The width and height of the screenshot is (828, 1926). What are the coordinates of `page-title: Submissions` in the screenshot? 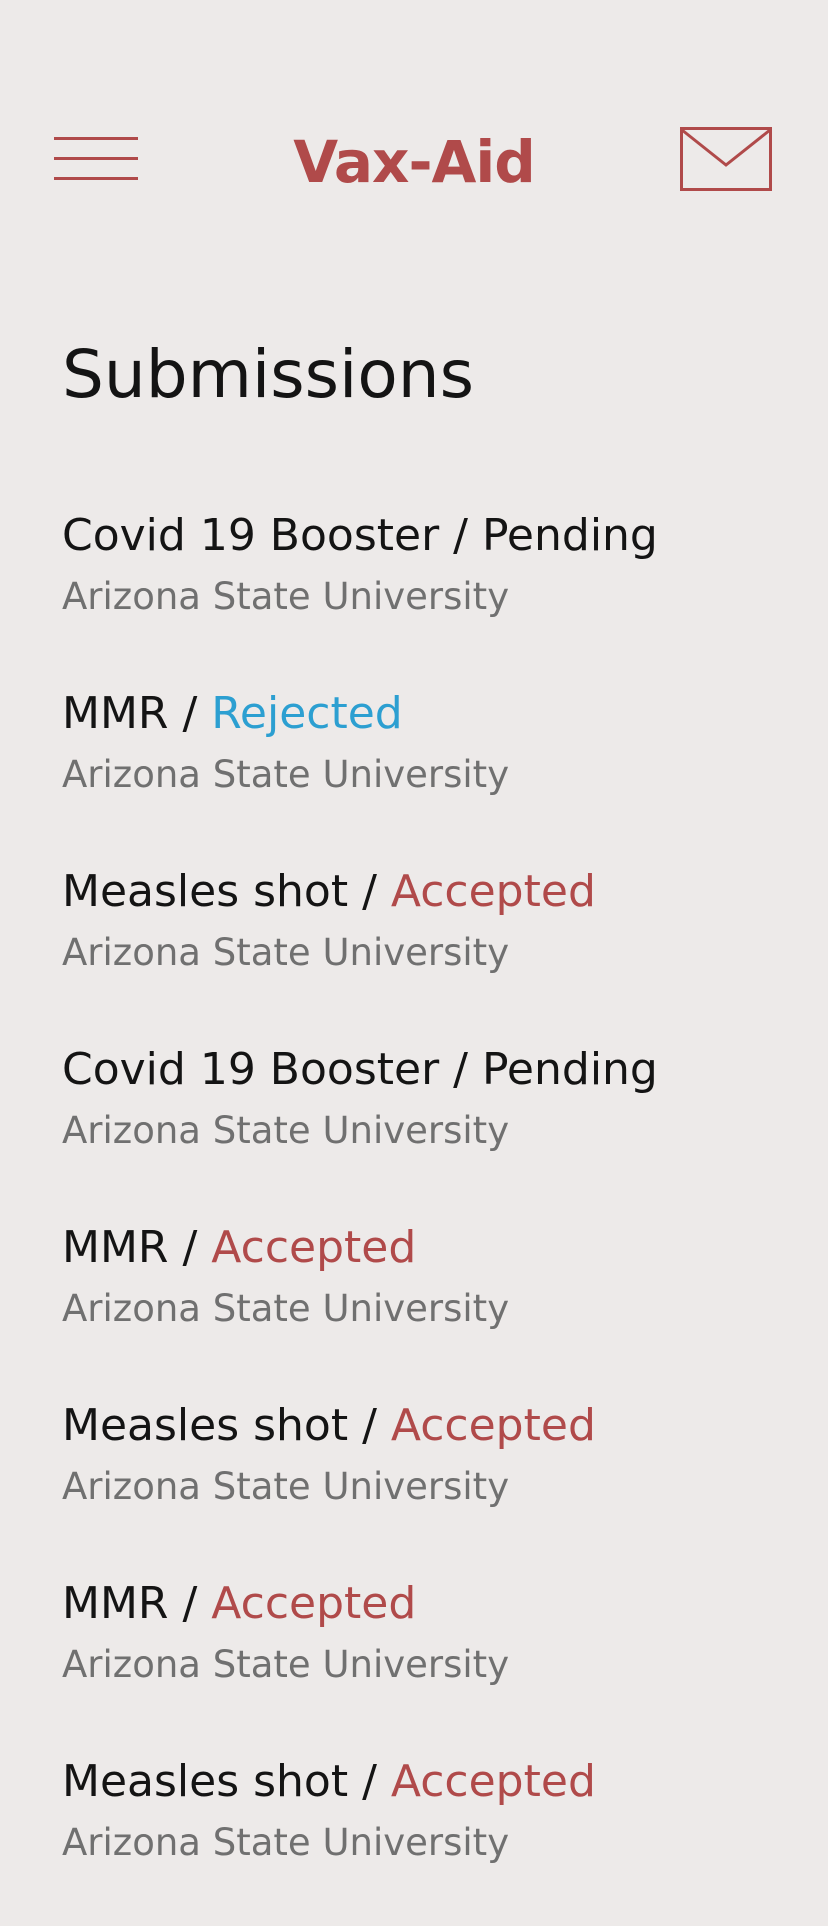 It's located at (268, 374).